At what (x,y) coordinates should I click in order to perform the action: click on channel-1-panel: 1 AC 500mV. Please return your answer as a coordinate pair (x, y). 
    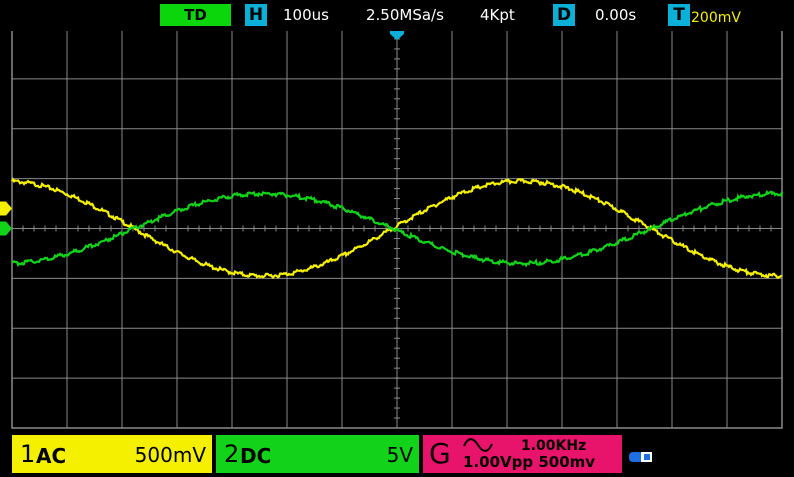
    Looking at the image, I should click on (112, 454).